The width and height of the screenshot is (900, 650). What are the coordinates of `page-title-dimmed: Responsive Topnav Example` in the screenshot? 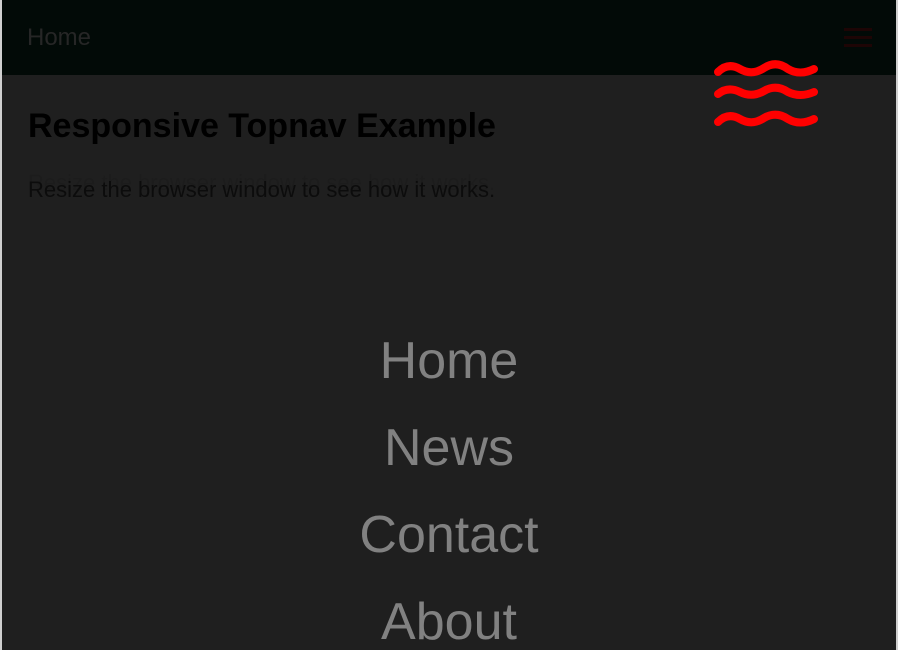 It's located at (262, 126).